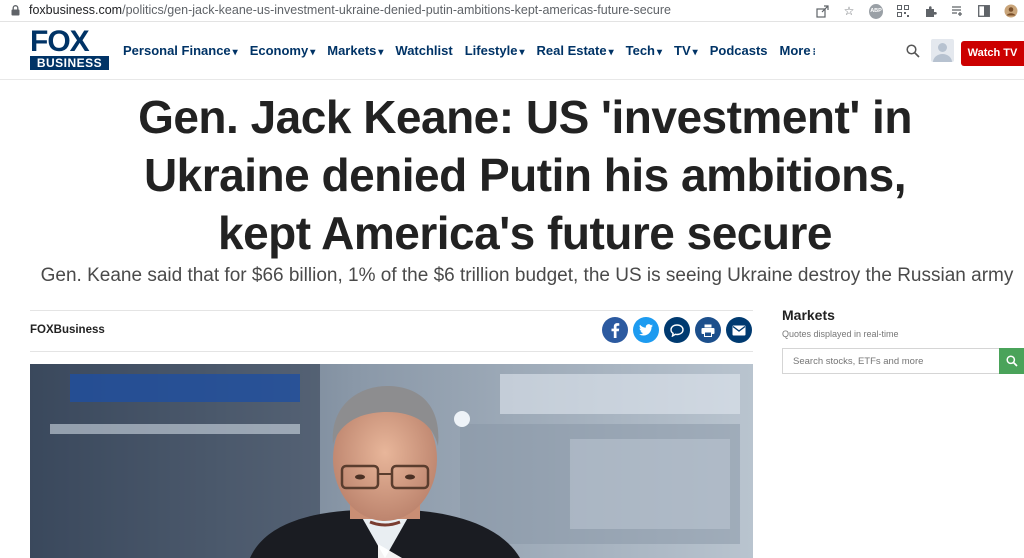  I want to click on nav-tech: Tech ▾, so click(644, 50).